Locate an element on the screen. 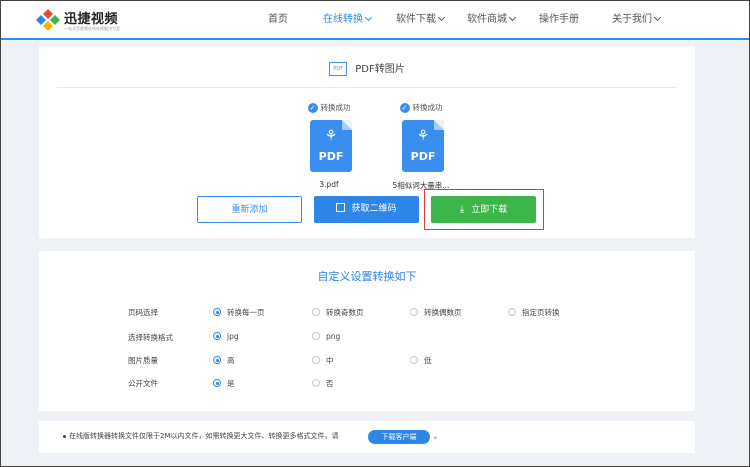  convert-title: PDF PDF转图片 is located at coordinates (367, 68).